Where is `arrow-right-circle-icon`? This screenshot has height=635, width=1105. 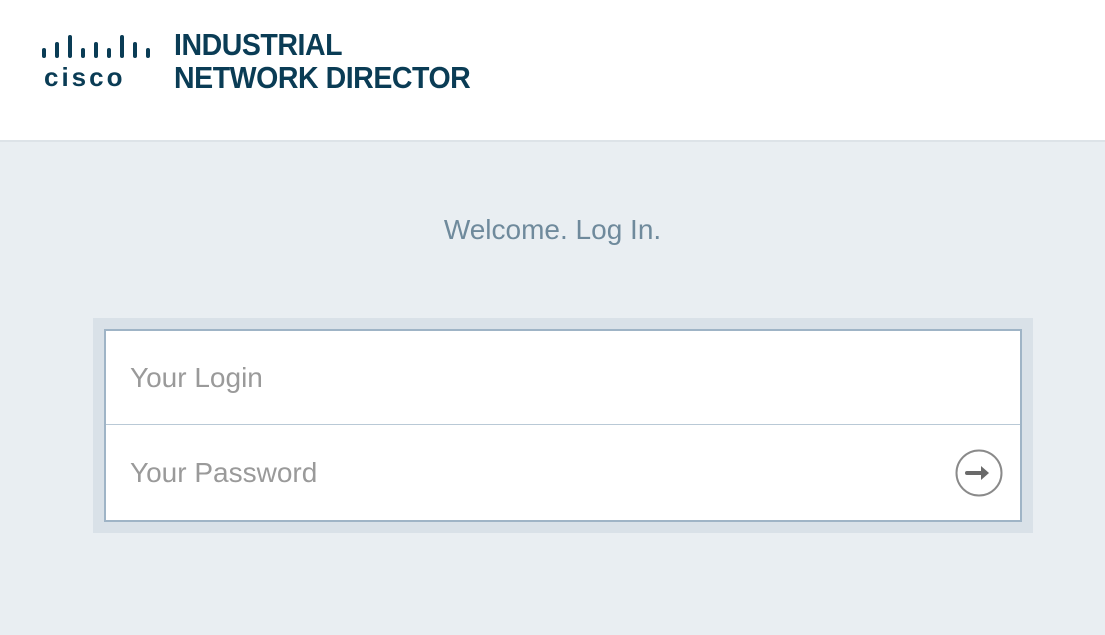
arrow-right-circle-icon is located at coordinates (979, 473).